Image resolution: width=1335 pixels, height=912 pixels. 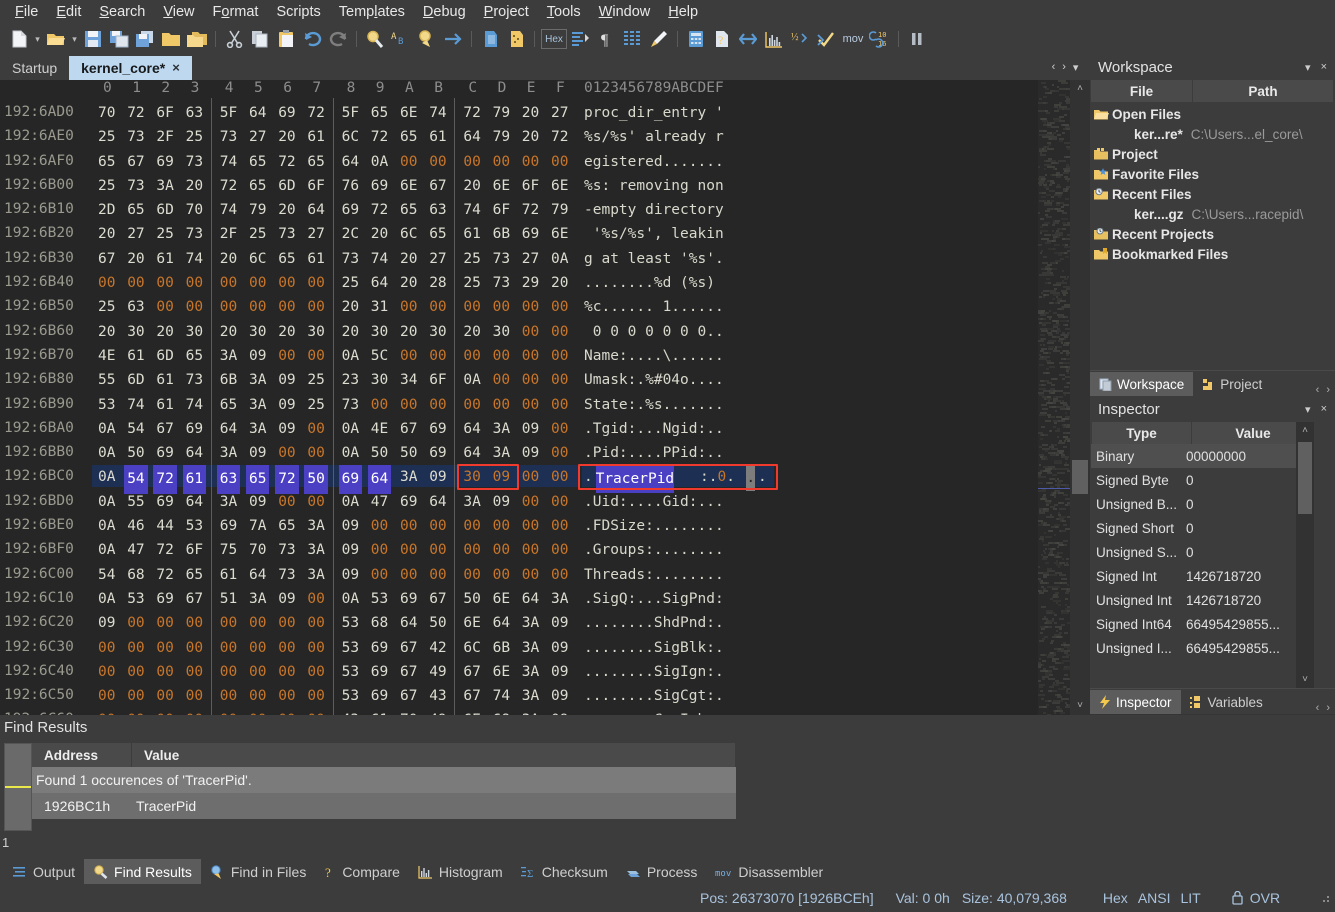 I want to click on hex-byte: 5F, so click(x=228, y=113).